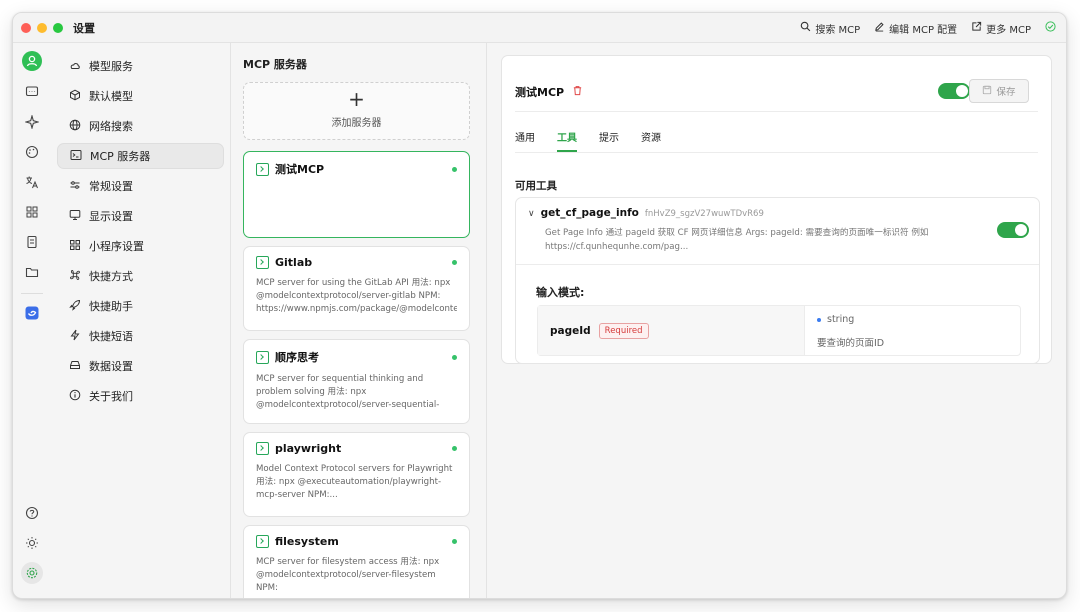 This screenshot has width=1080, height=612. Describe the element at coordinates (32, 92) in the screenshot. I see `chat-icon` at that location.